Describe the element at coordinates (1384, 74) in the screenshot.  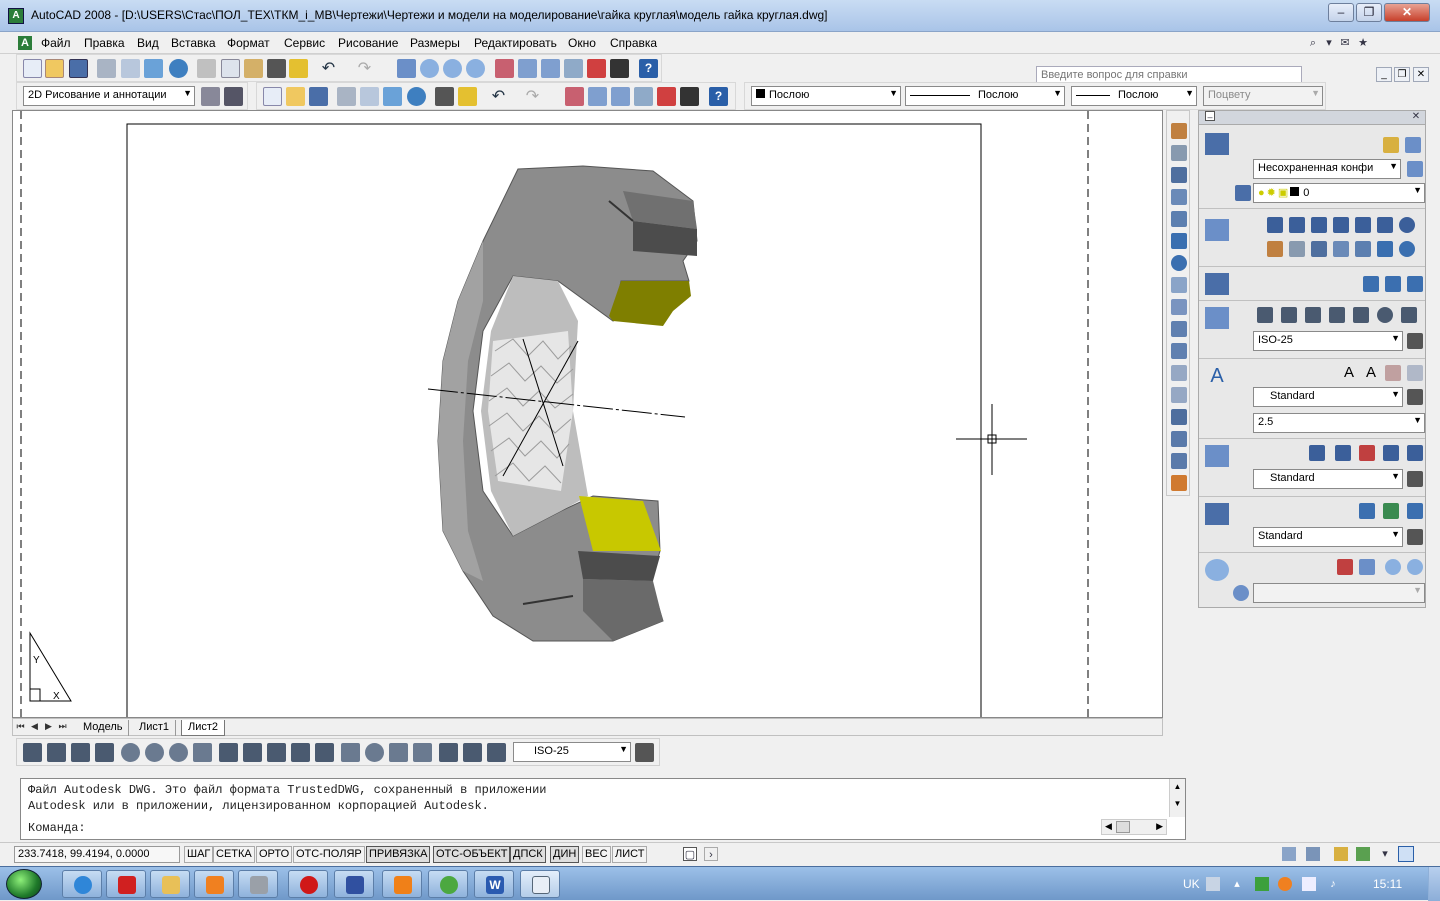
I see `doc-minimize-button: _` at that location.